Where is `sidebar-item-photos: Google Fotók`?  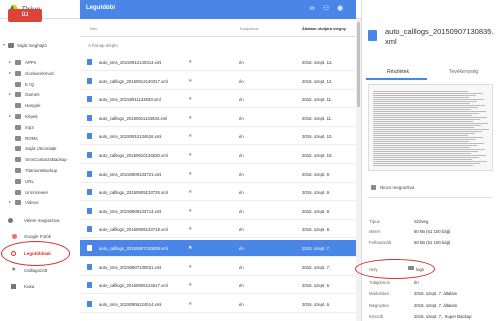 sidebar-item-photos: Google Fotók is located at coordinates (40, 236).